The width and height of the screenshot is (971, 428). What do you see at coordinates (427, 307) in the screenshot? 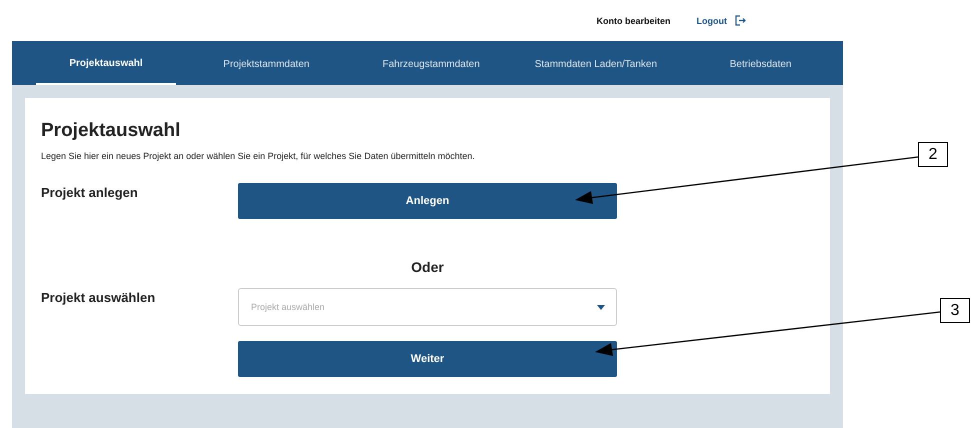
I see `project-dropdown: Projekt auswählen` at bounding box center [427, 307].